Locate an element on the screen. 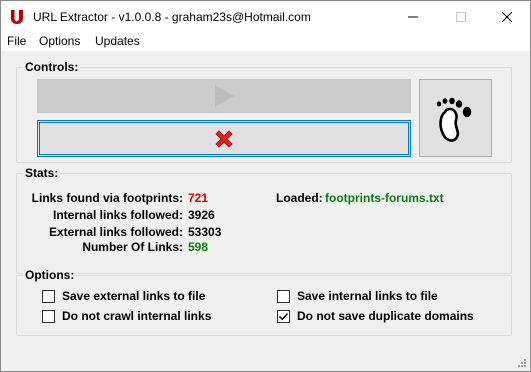 This screenshot has height=372, width=531. minimize-icon is located at coordinates (413, 16).